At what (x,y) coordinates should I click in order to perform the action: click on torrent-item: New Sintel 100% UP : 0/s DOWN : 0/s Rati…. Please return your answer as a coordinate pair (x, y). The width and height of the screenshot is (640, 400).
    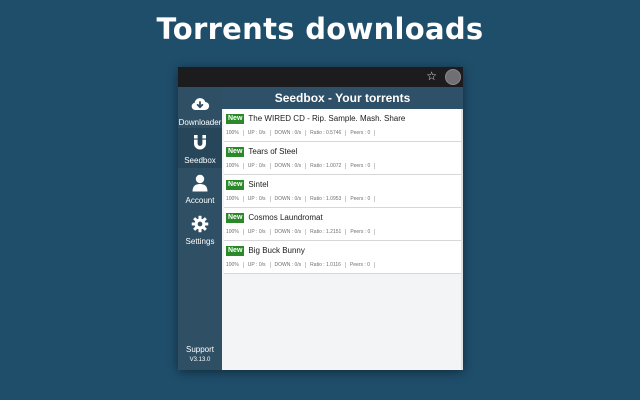
    Looking at the image, I should click on (342, 191).